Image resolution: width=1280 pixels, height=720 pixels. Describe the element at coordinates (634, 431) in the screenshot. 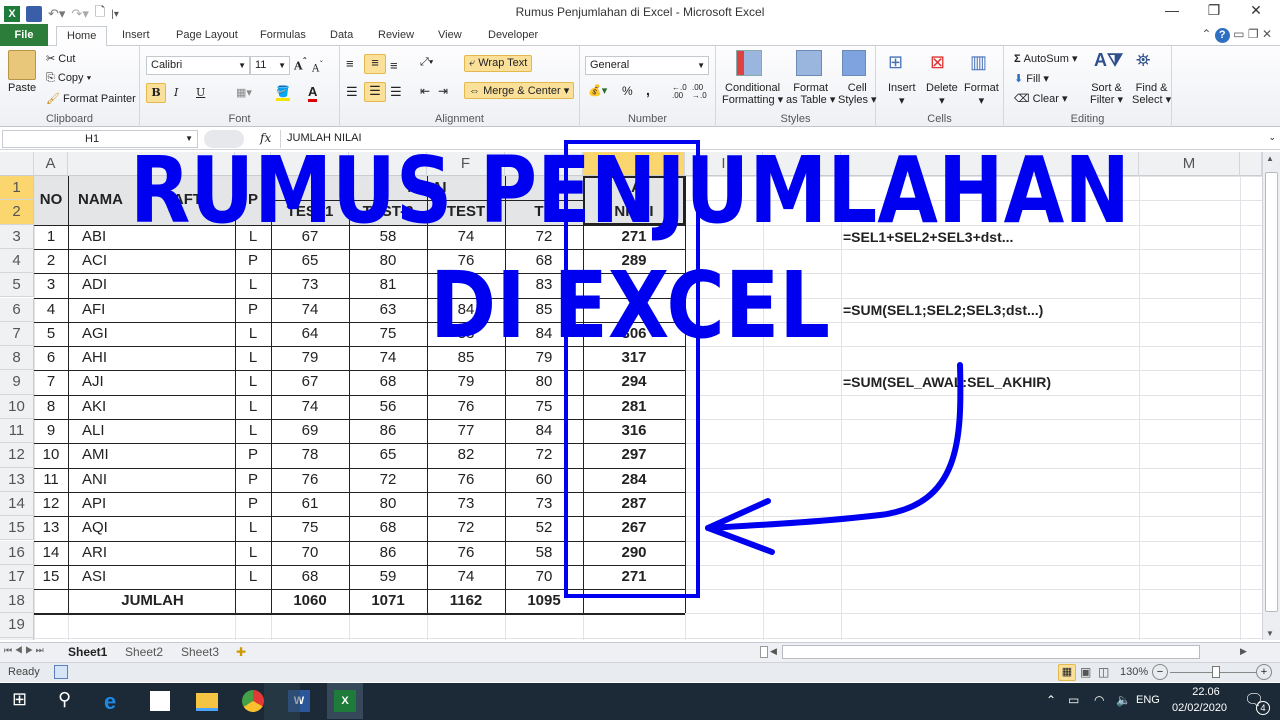

I see `cell-total: 316` at that location.